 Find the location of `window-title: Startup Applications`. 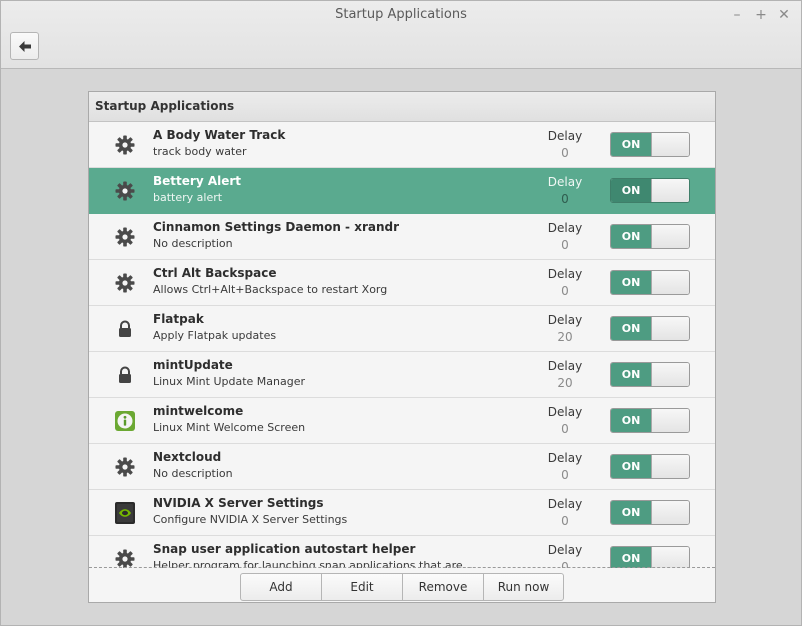

window-title: Startup Applications is located at coordinates (401, 14).